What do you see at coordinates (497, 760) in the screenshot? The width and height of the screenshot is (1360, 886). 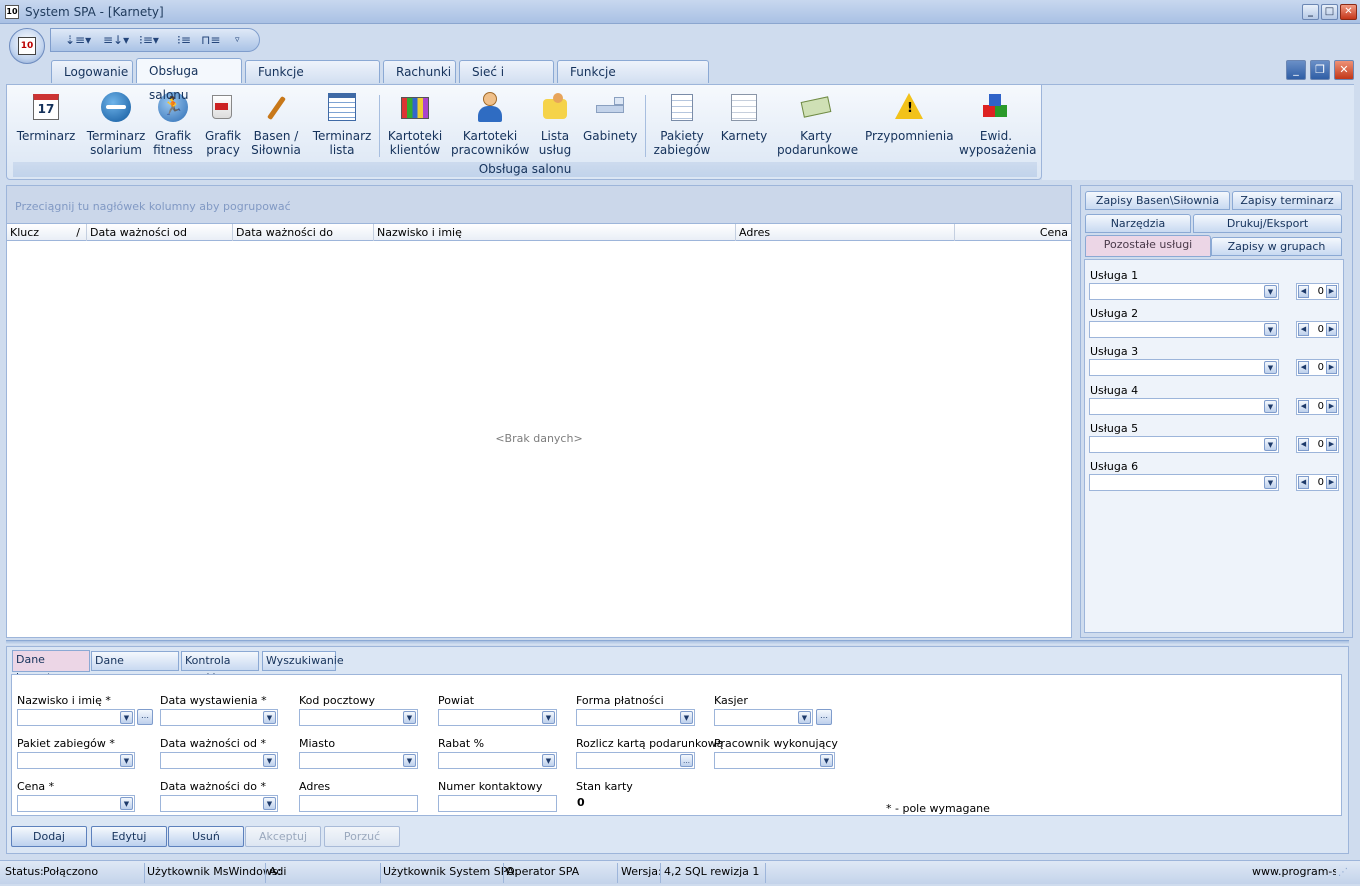 I see `rabat-combo: ▼` at bounding box center [497, 760].